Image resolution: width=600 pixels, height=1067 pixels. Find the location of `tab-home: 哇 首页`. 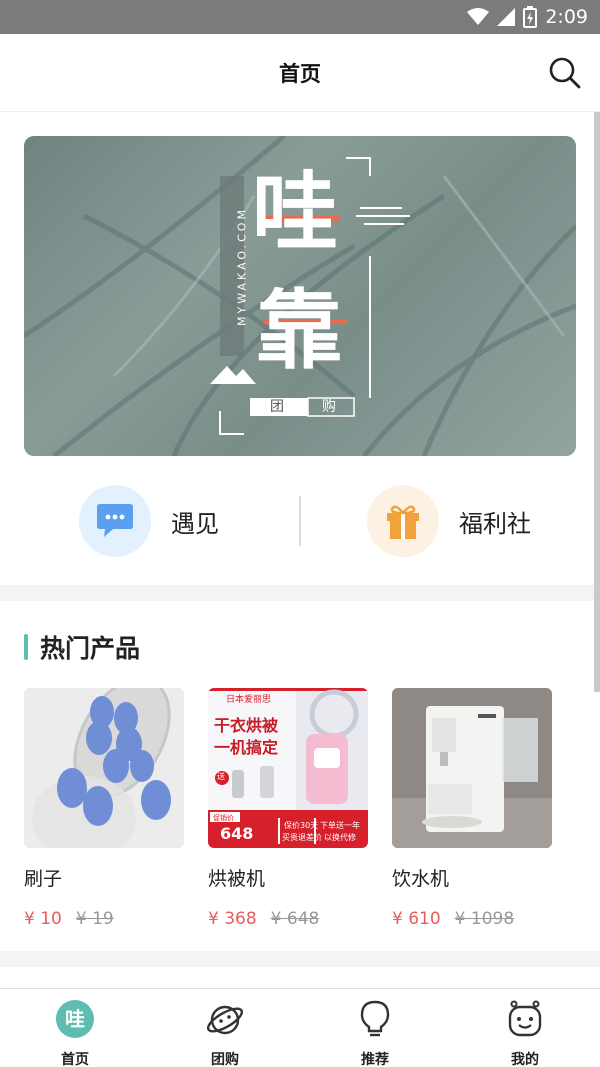

tab-home: 哇 首页 is located at coordinates (75, 1033).